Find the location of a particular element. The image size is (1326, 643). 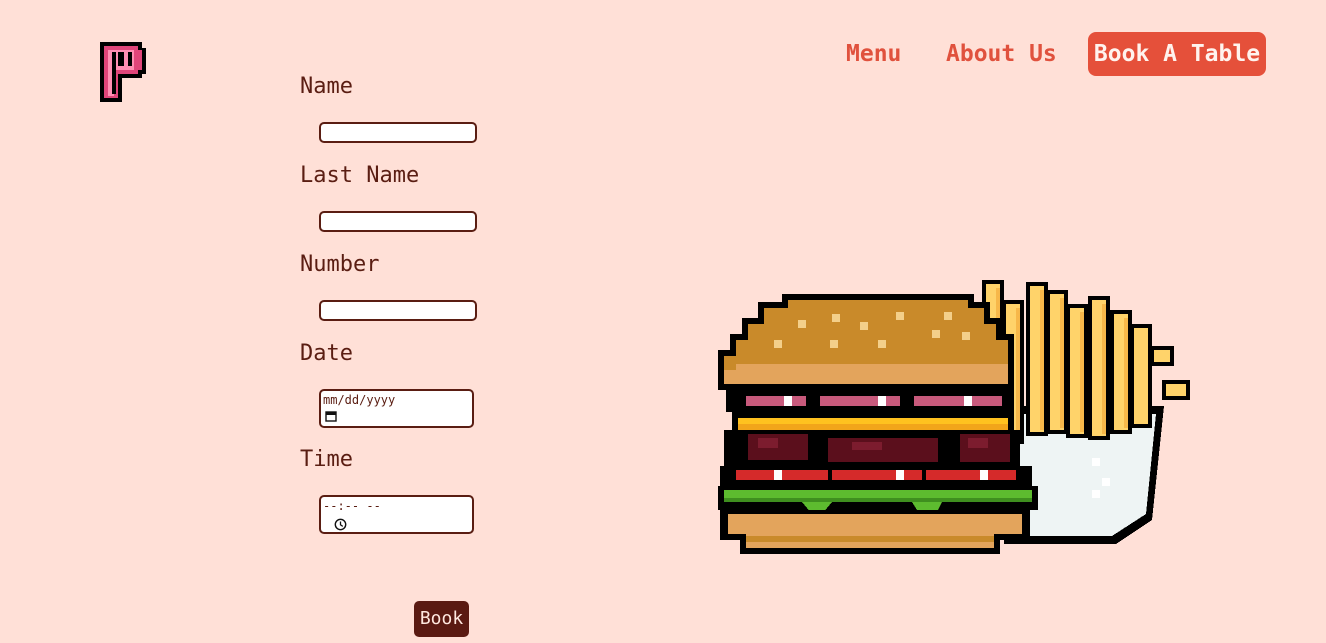

nav-book-table-button: Book A Table is located at coordinates (1177, 54).